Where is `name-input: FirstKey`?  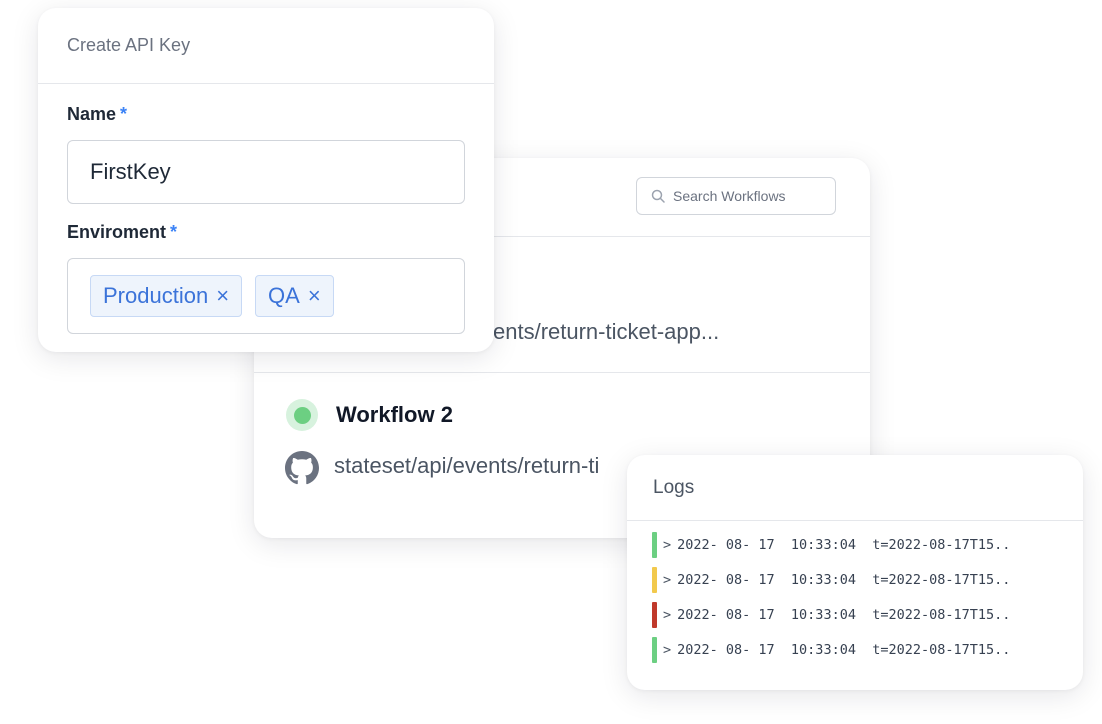 name-input: FirstKey is located at coordinates (266, 172).